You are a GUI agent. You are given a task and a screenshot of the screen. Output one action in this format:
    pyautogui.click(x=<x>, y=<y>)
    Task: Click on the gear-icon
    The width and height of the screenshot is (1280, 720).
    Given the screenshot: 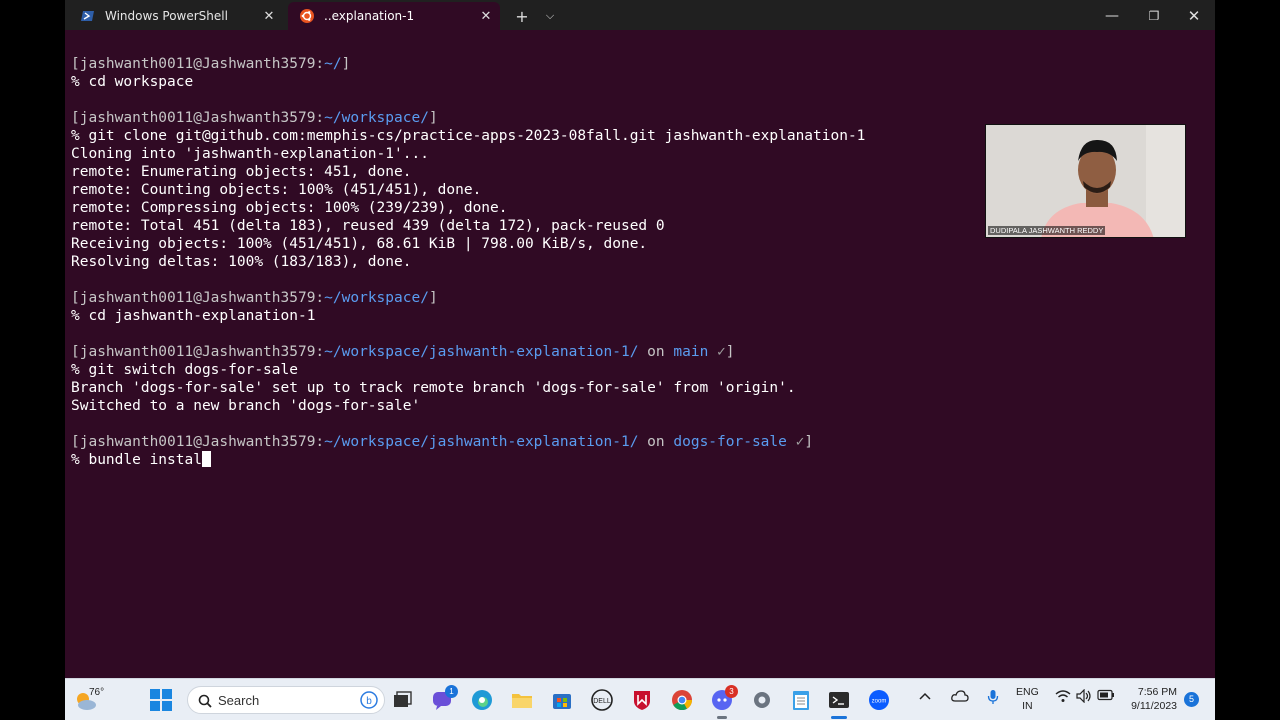 What is the action you would take?
    pyautogui.click(x=762, y=700)
    